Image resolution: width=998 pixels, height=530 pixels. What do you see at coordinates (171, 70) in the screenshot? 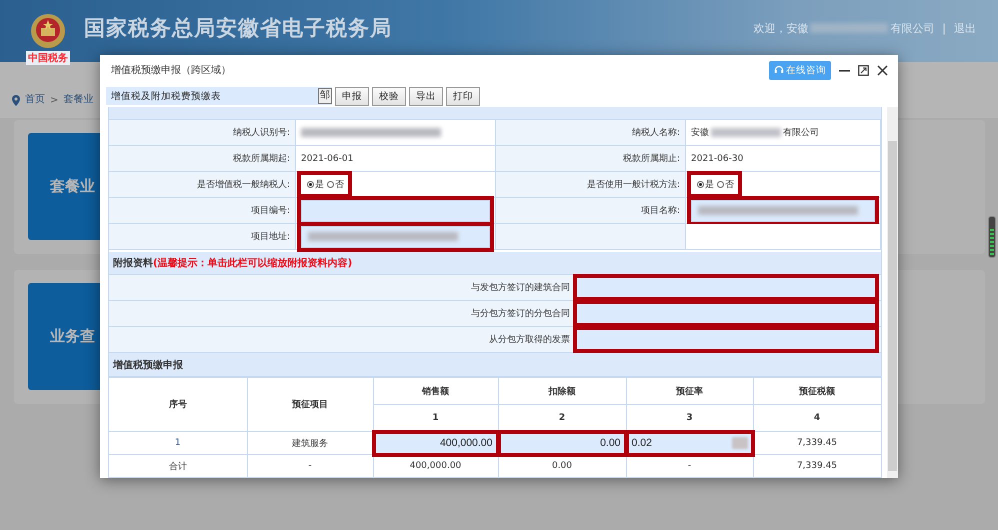
I see `dialog-title: 增值税预缴申报（跨区域）` at bounding box center [171, 70].